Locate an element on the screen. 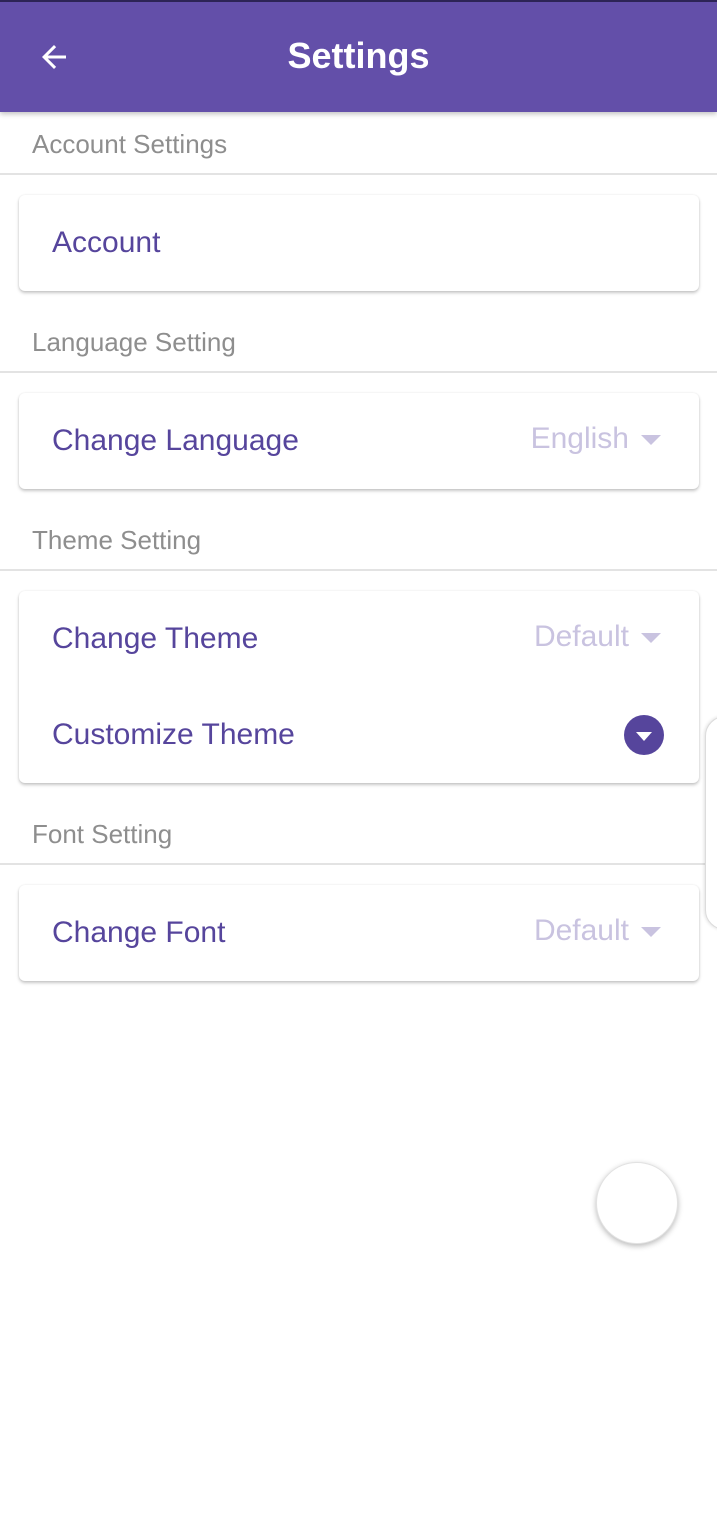 This screenshot has height=1520, width=717. theme-dropdown-value: Default is located at coordinates (581, 636).